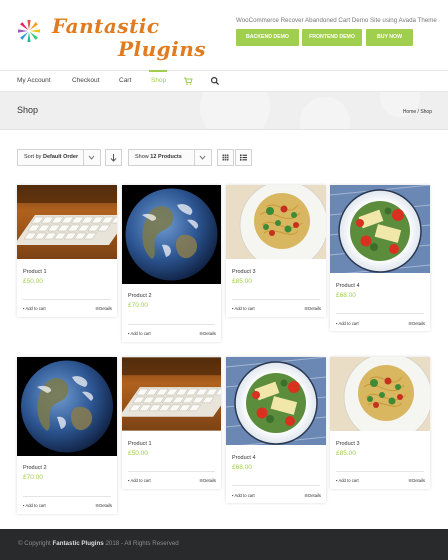 The width and height of the screenshot is (448, 560). What do you see at coordinates (267, 37) in the screenshot?
I see `backend-demo-button: BACKEND DEMO` at bounding box center [267, 37].